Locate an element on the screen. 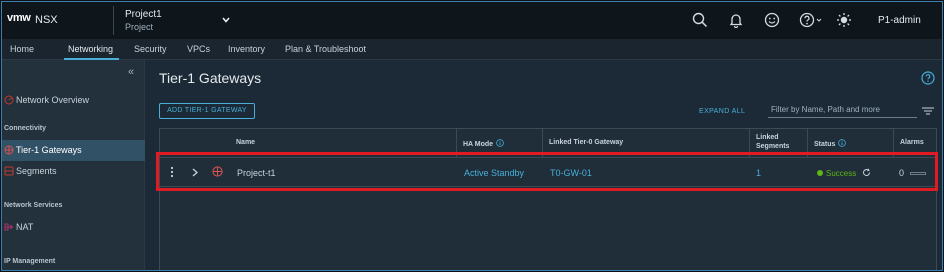 Image resolution: width=944 pixels, height=272 pixels. gateway-icon is located at coordinates (9, 150).